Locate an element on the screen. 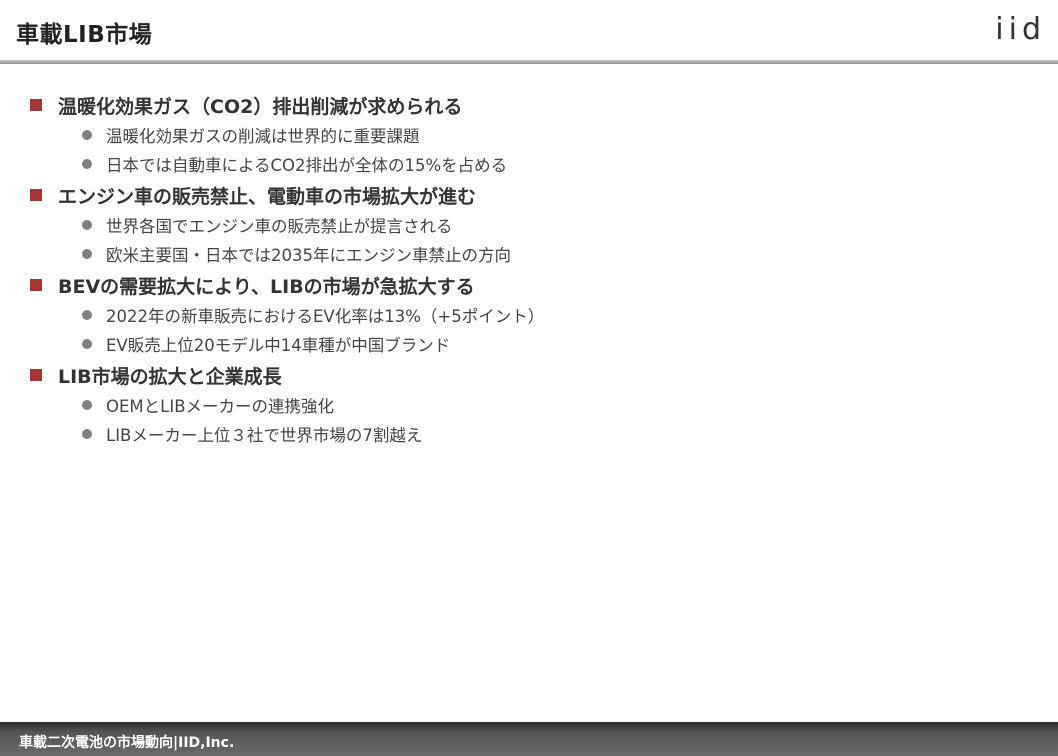 The image size is (1058, 756). slide-footer: 車載二次電池の市場動向|IID,Inc. is located at coordinates (529, 739).